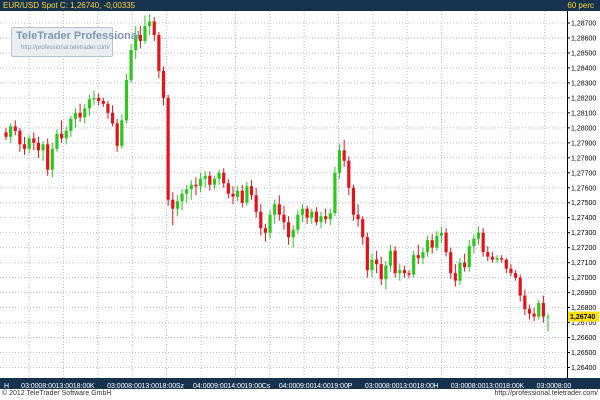 Image resolution: width=600 pixels, height=400 pixels. Describe the element at coordinates (583, 158) in the screenshot. I see `y-tick-label: 1,27800` at that location.